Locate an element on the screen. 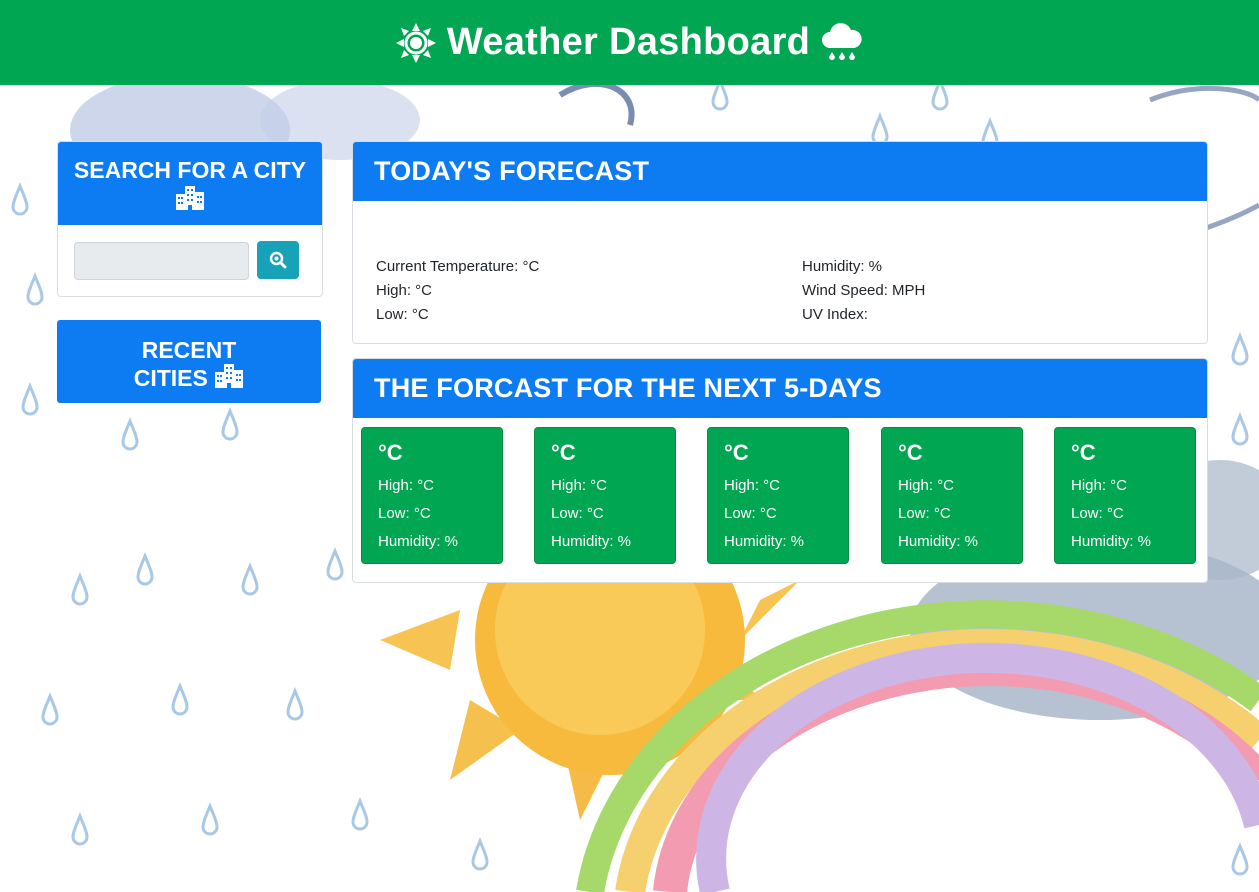 Image resolution: width=1259 pixels, height=892 pixels. today-high: High: °C is located at coordinates (404, 290).